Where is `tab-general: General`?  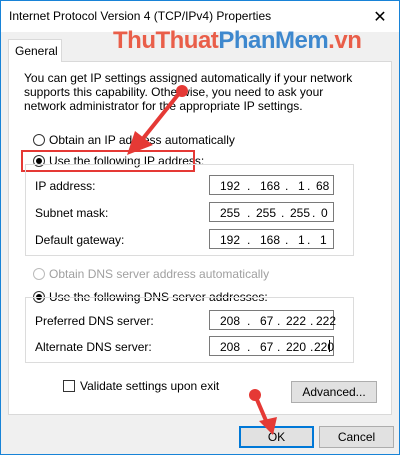
tab-general: General is located at coordinates (35, 50).